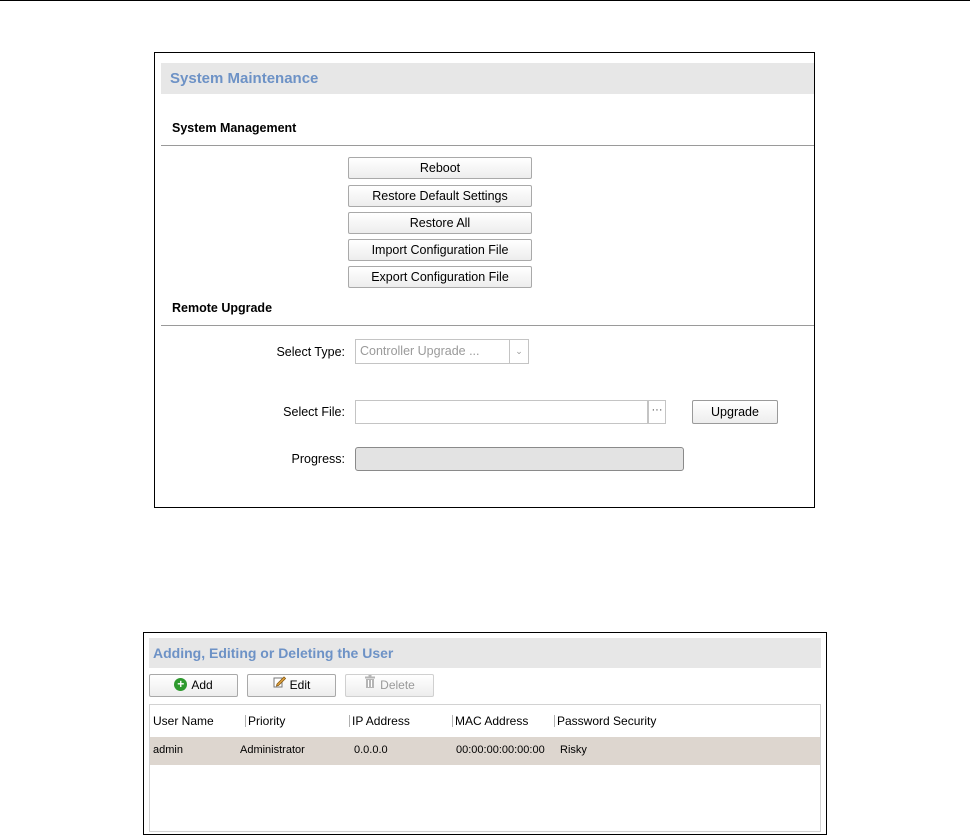 Image resolution: width=970 pixels, height=837 pixels. I want to click on remote-upgrade-heading: Remote Upgrade, so click(222, 308).